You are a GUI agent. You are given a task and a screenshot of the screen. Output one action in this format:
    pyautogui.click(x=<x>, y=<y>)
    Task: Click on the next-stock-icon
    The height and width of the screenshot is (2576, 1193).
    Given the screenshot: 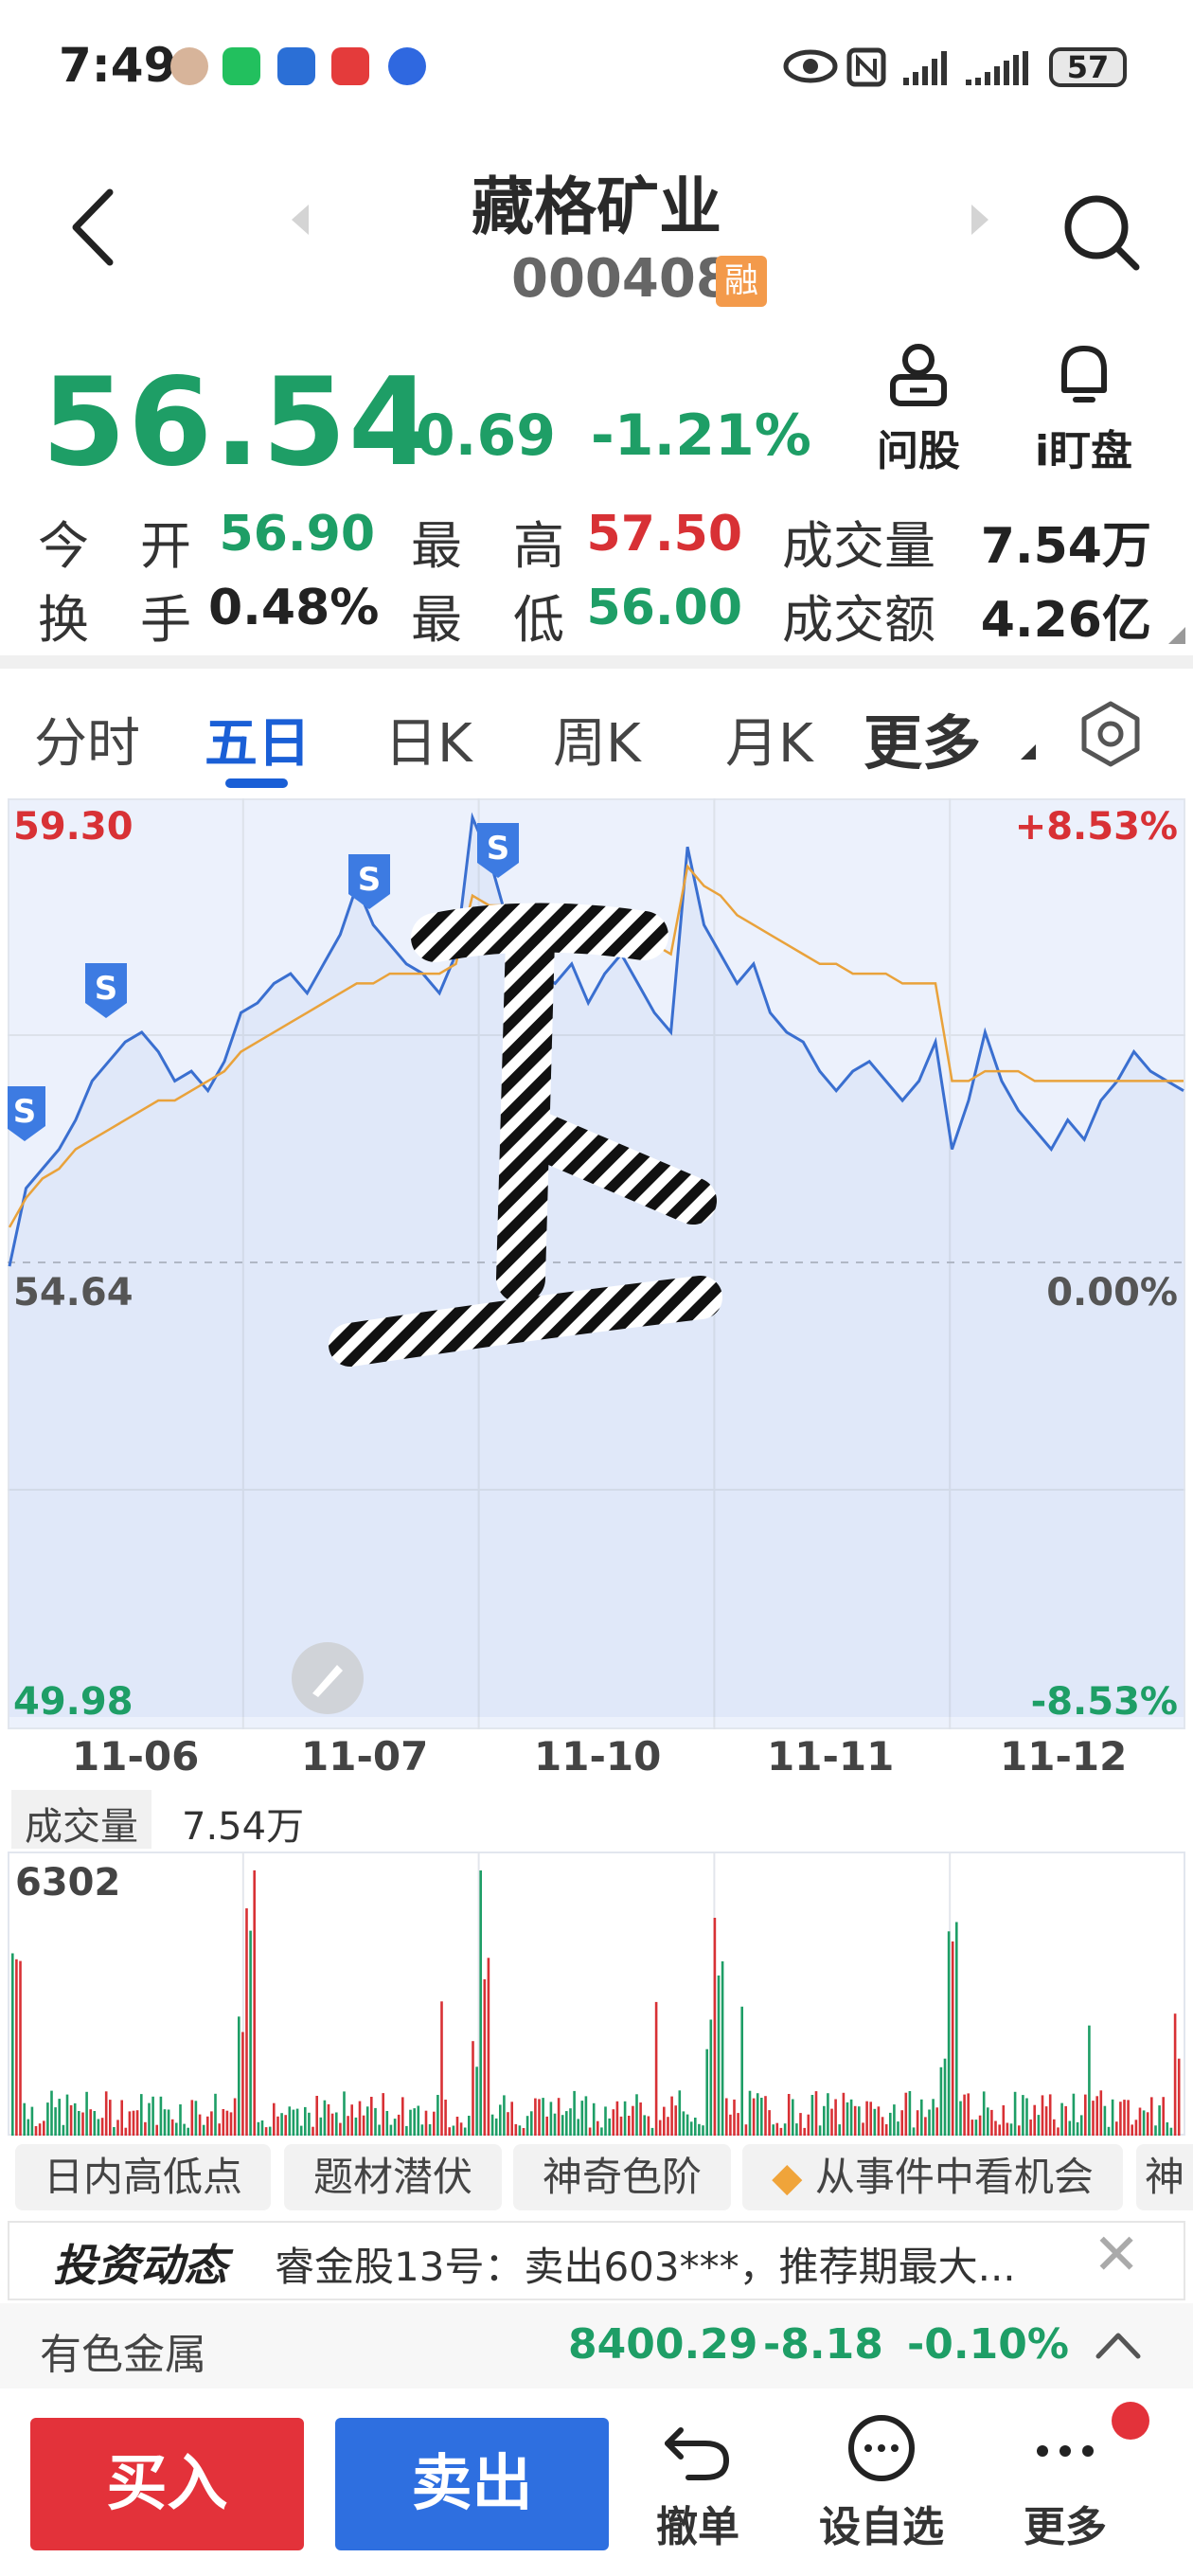 What is the action you would take?
    pyautogui.click(x=980, y=220)
    